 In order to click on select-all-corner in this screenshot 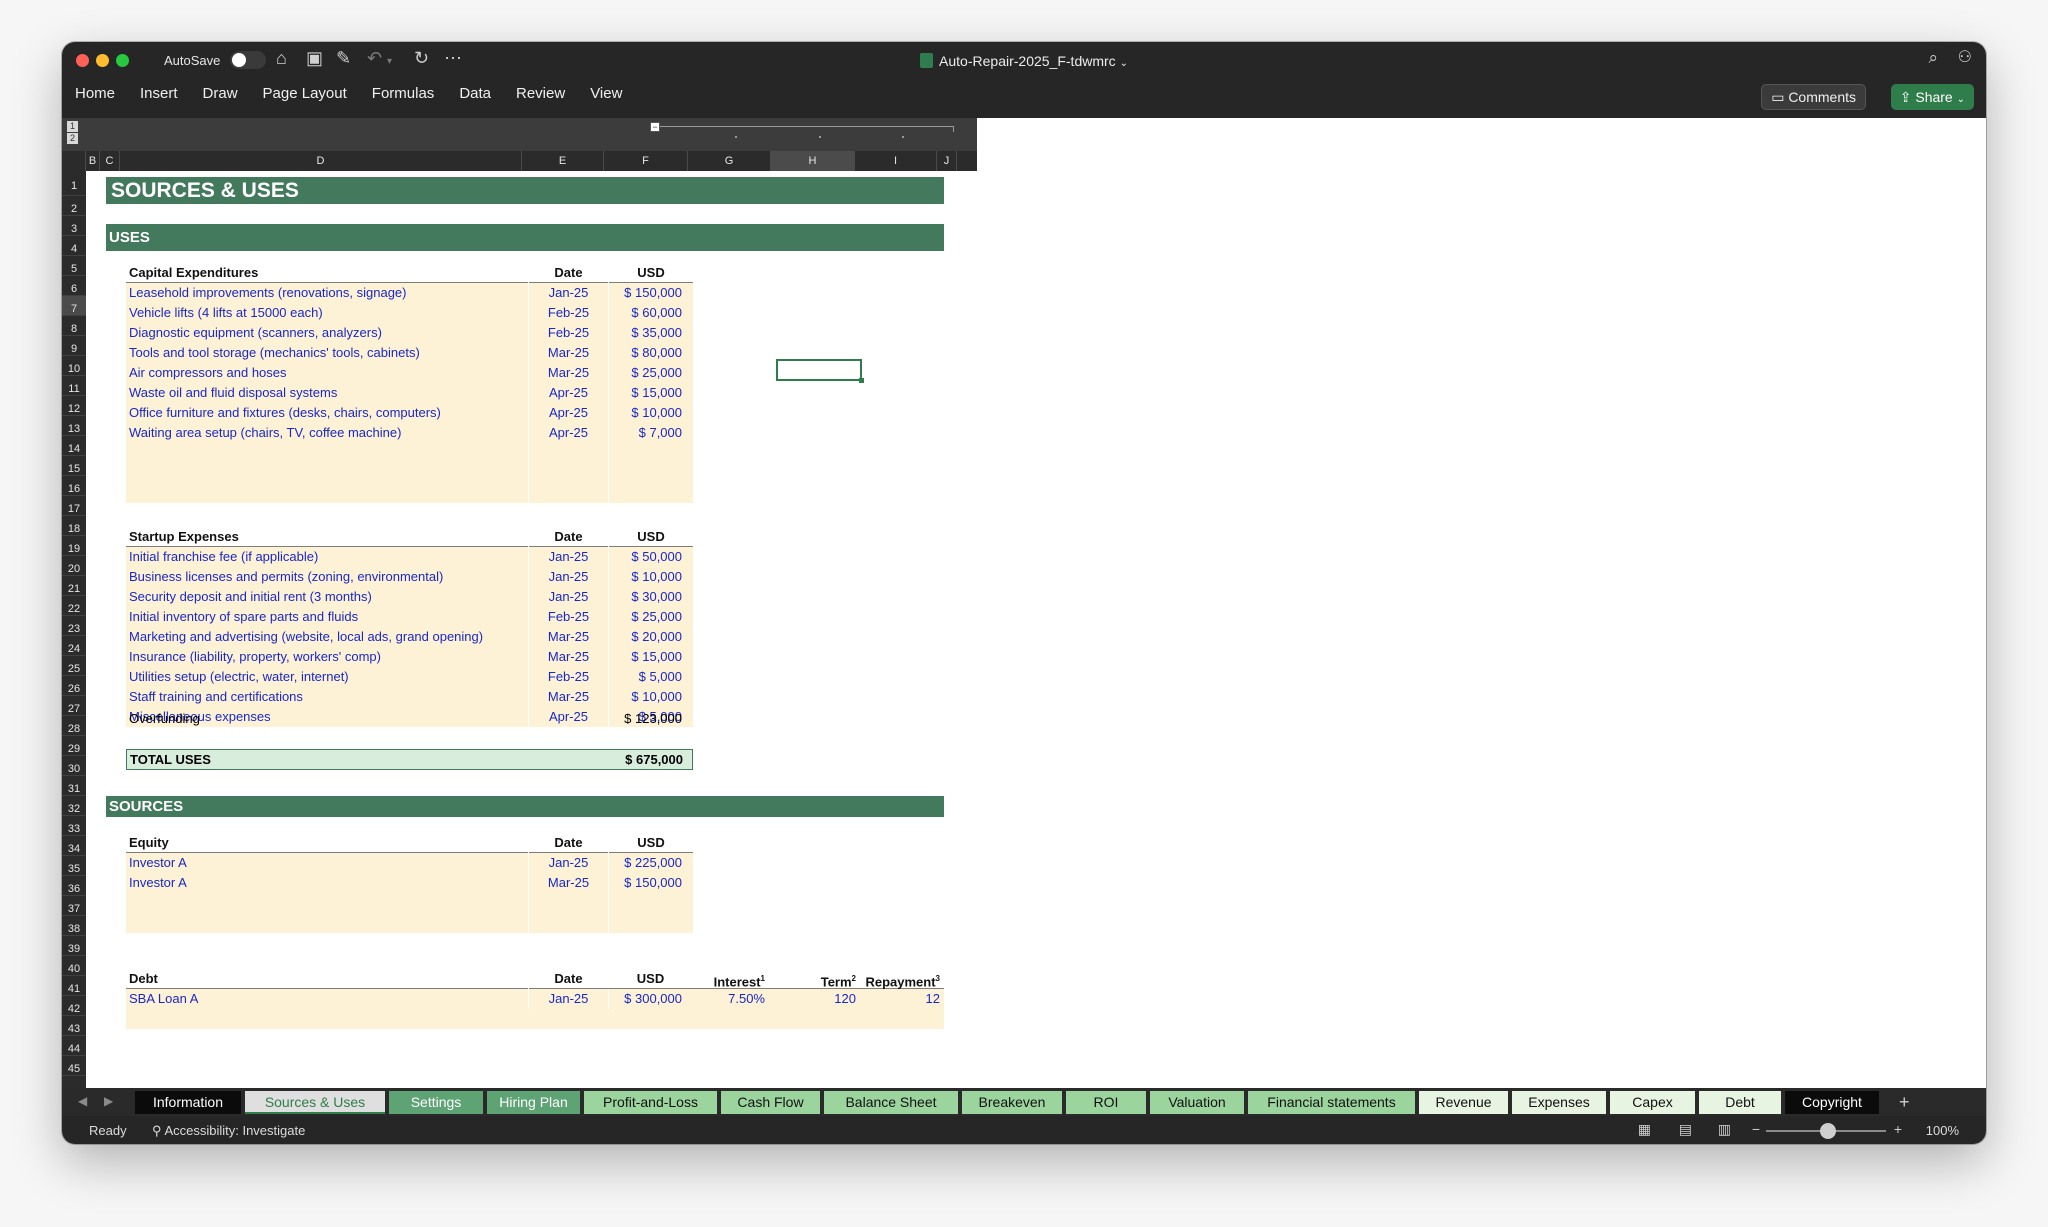, I will do `click(74, 161)`.